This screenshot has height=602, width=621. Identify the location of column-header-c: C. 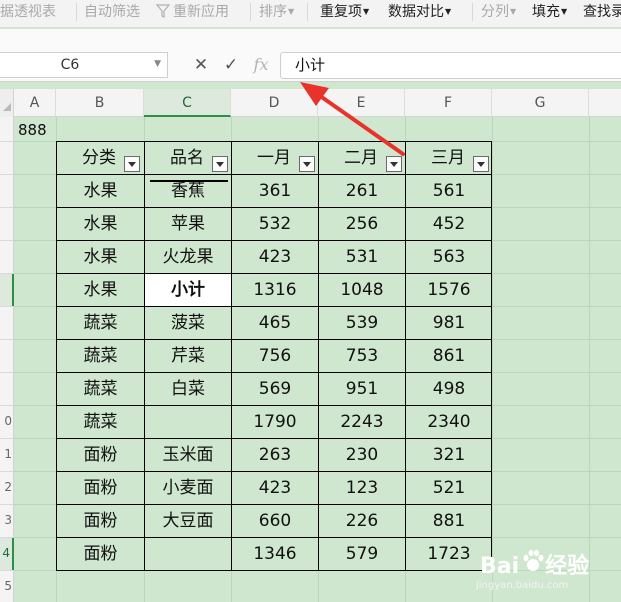
(187, 103).